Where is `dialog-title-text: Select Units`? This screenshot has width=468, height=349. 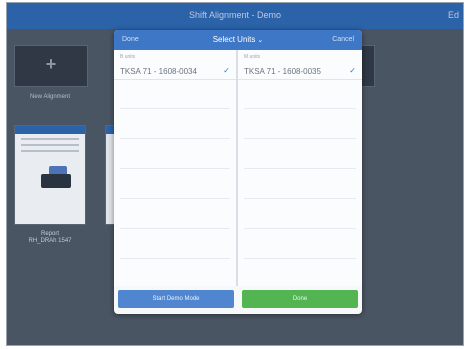 dialog-title-text: Select Units is located at coordinates (234, 39).